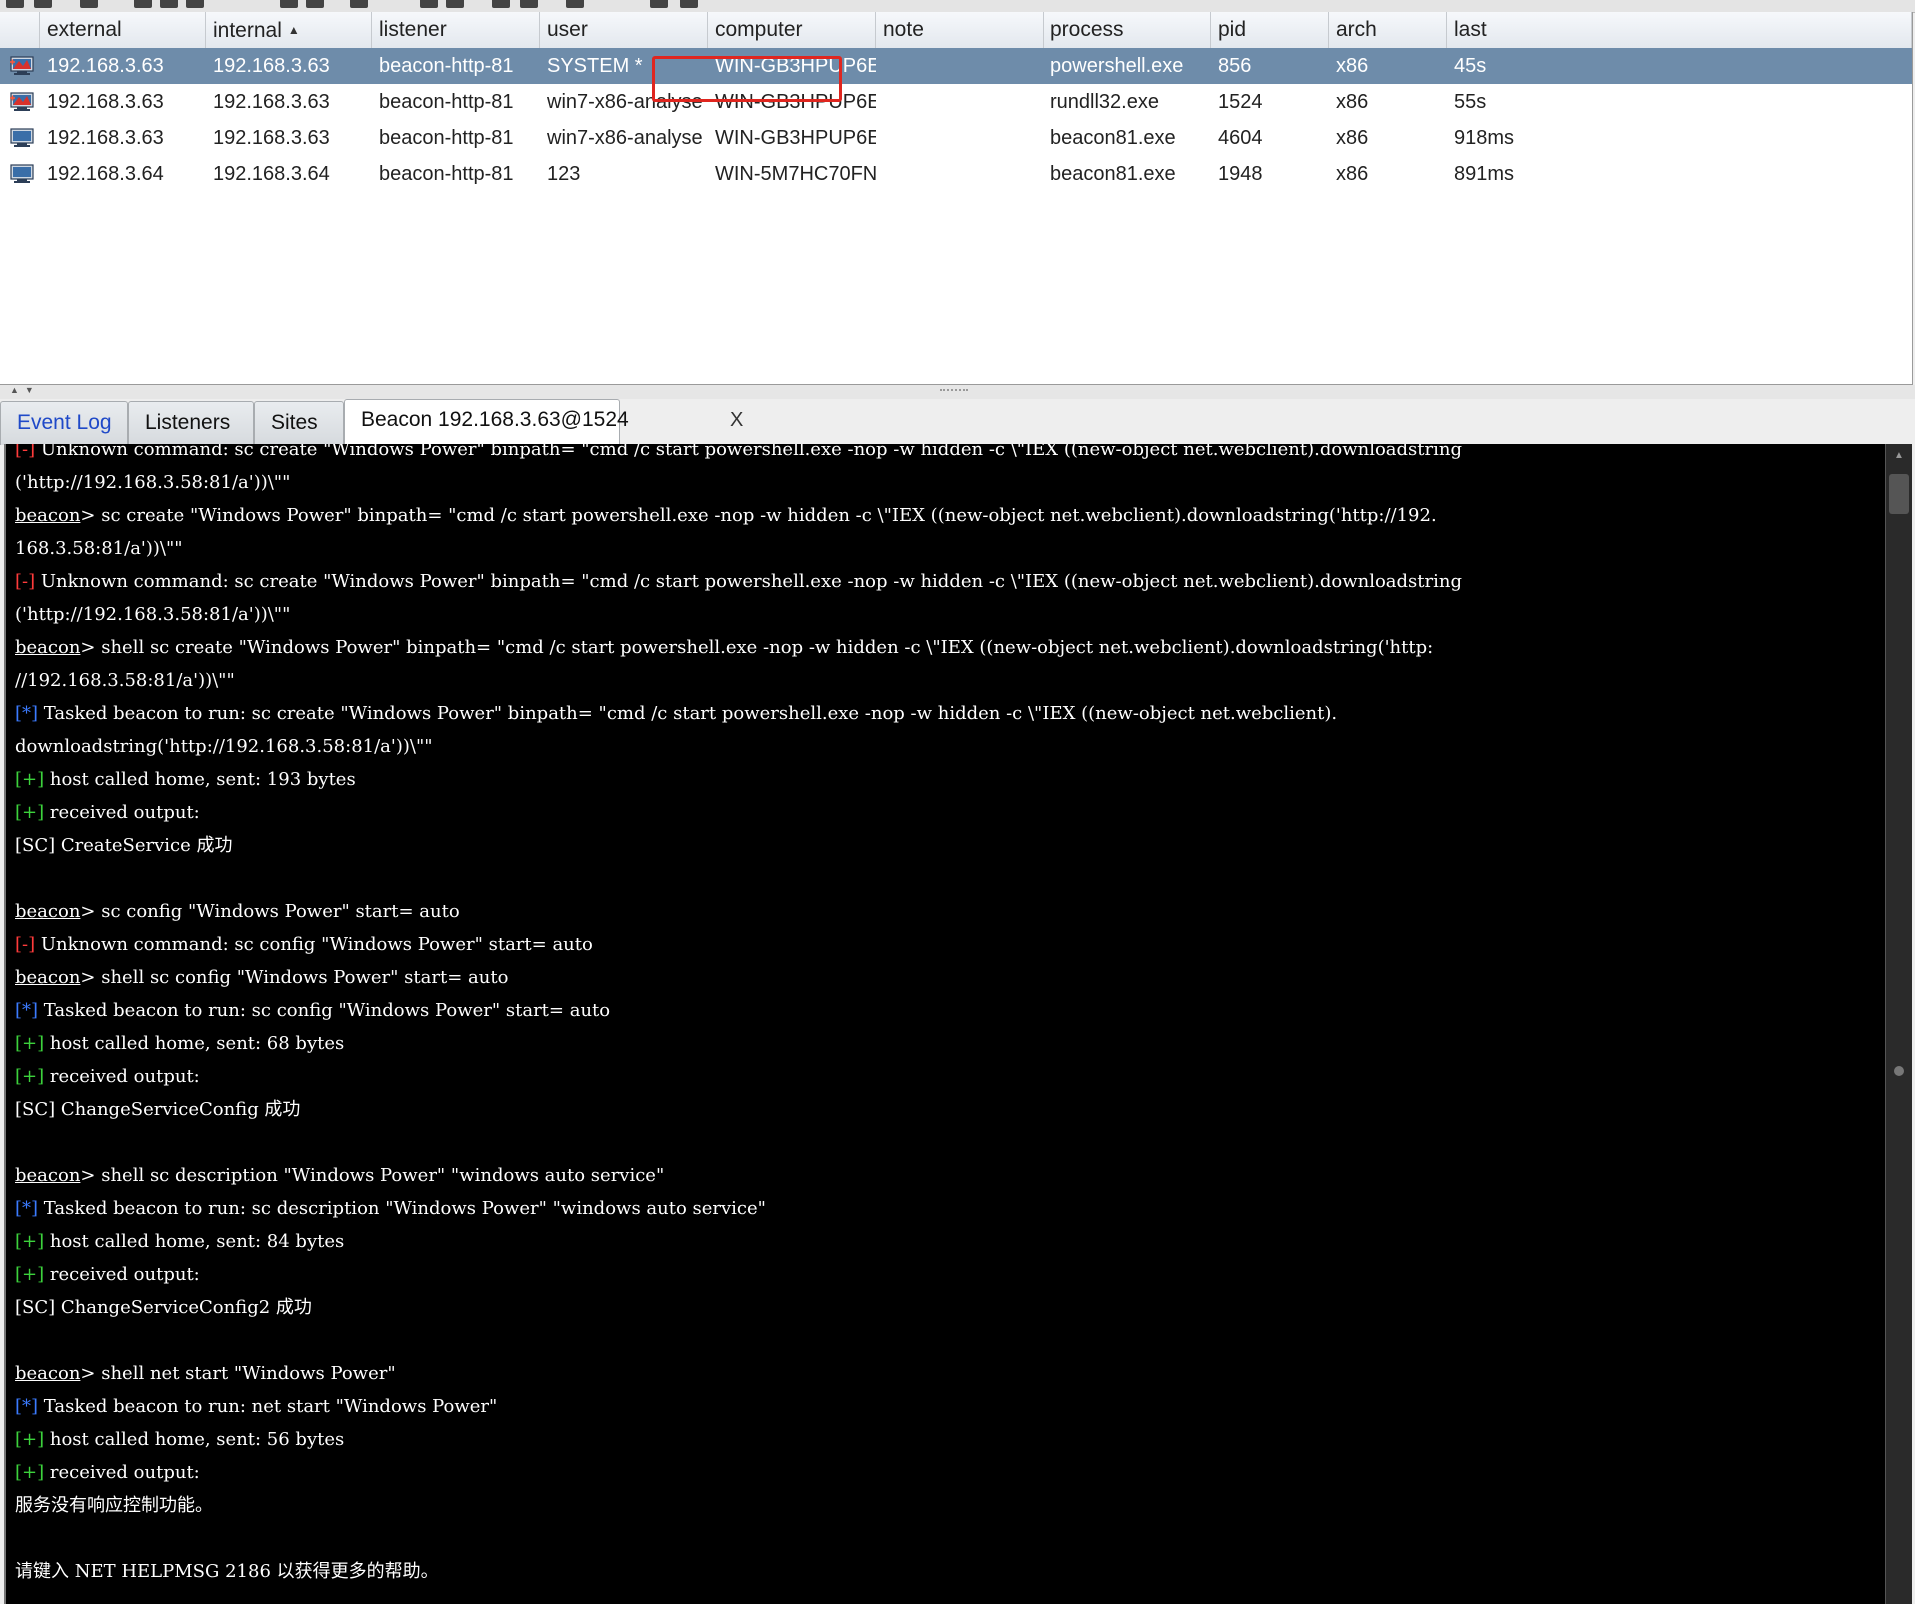 The image size is (1915, 1604). What do you see at coordinates (1679, 30) in the screenshot?
I see `column-header-last: last` at bounding box center [1679, 30].